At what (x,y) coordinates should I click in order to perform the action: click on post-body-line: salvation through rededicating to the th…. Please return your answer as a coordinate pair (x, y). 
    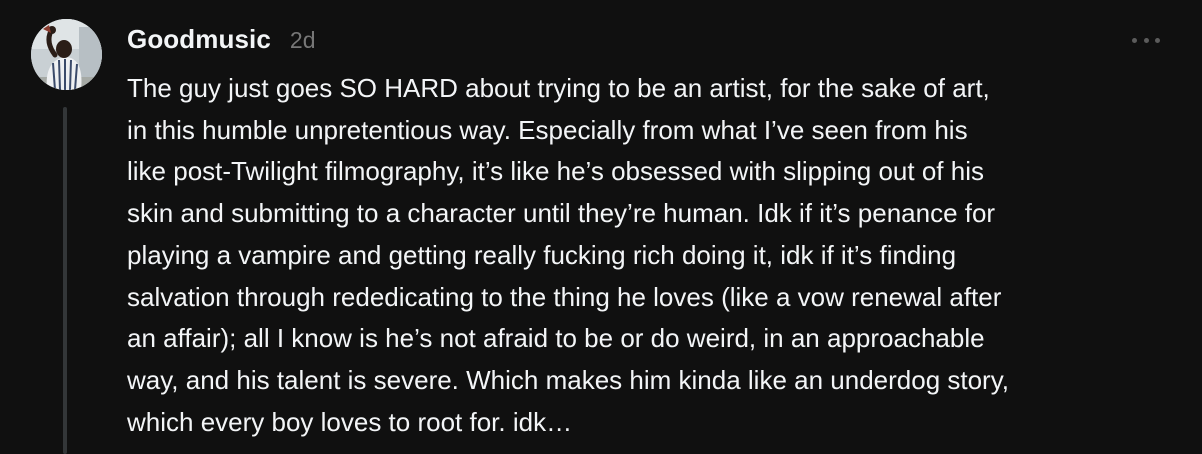
    Looking at the image, I should click on (564, 296).